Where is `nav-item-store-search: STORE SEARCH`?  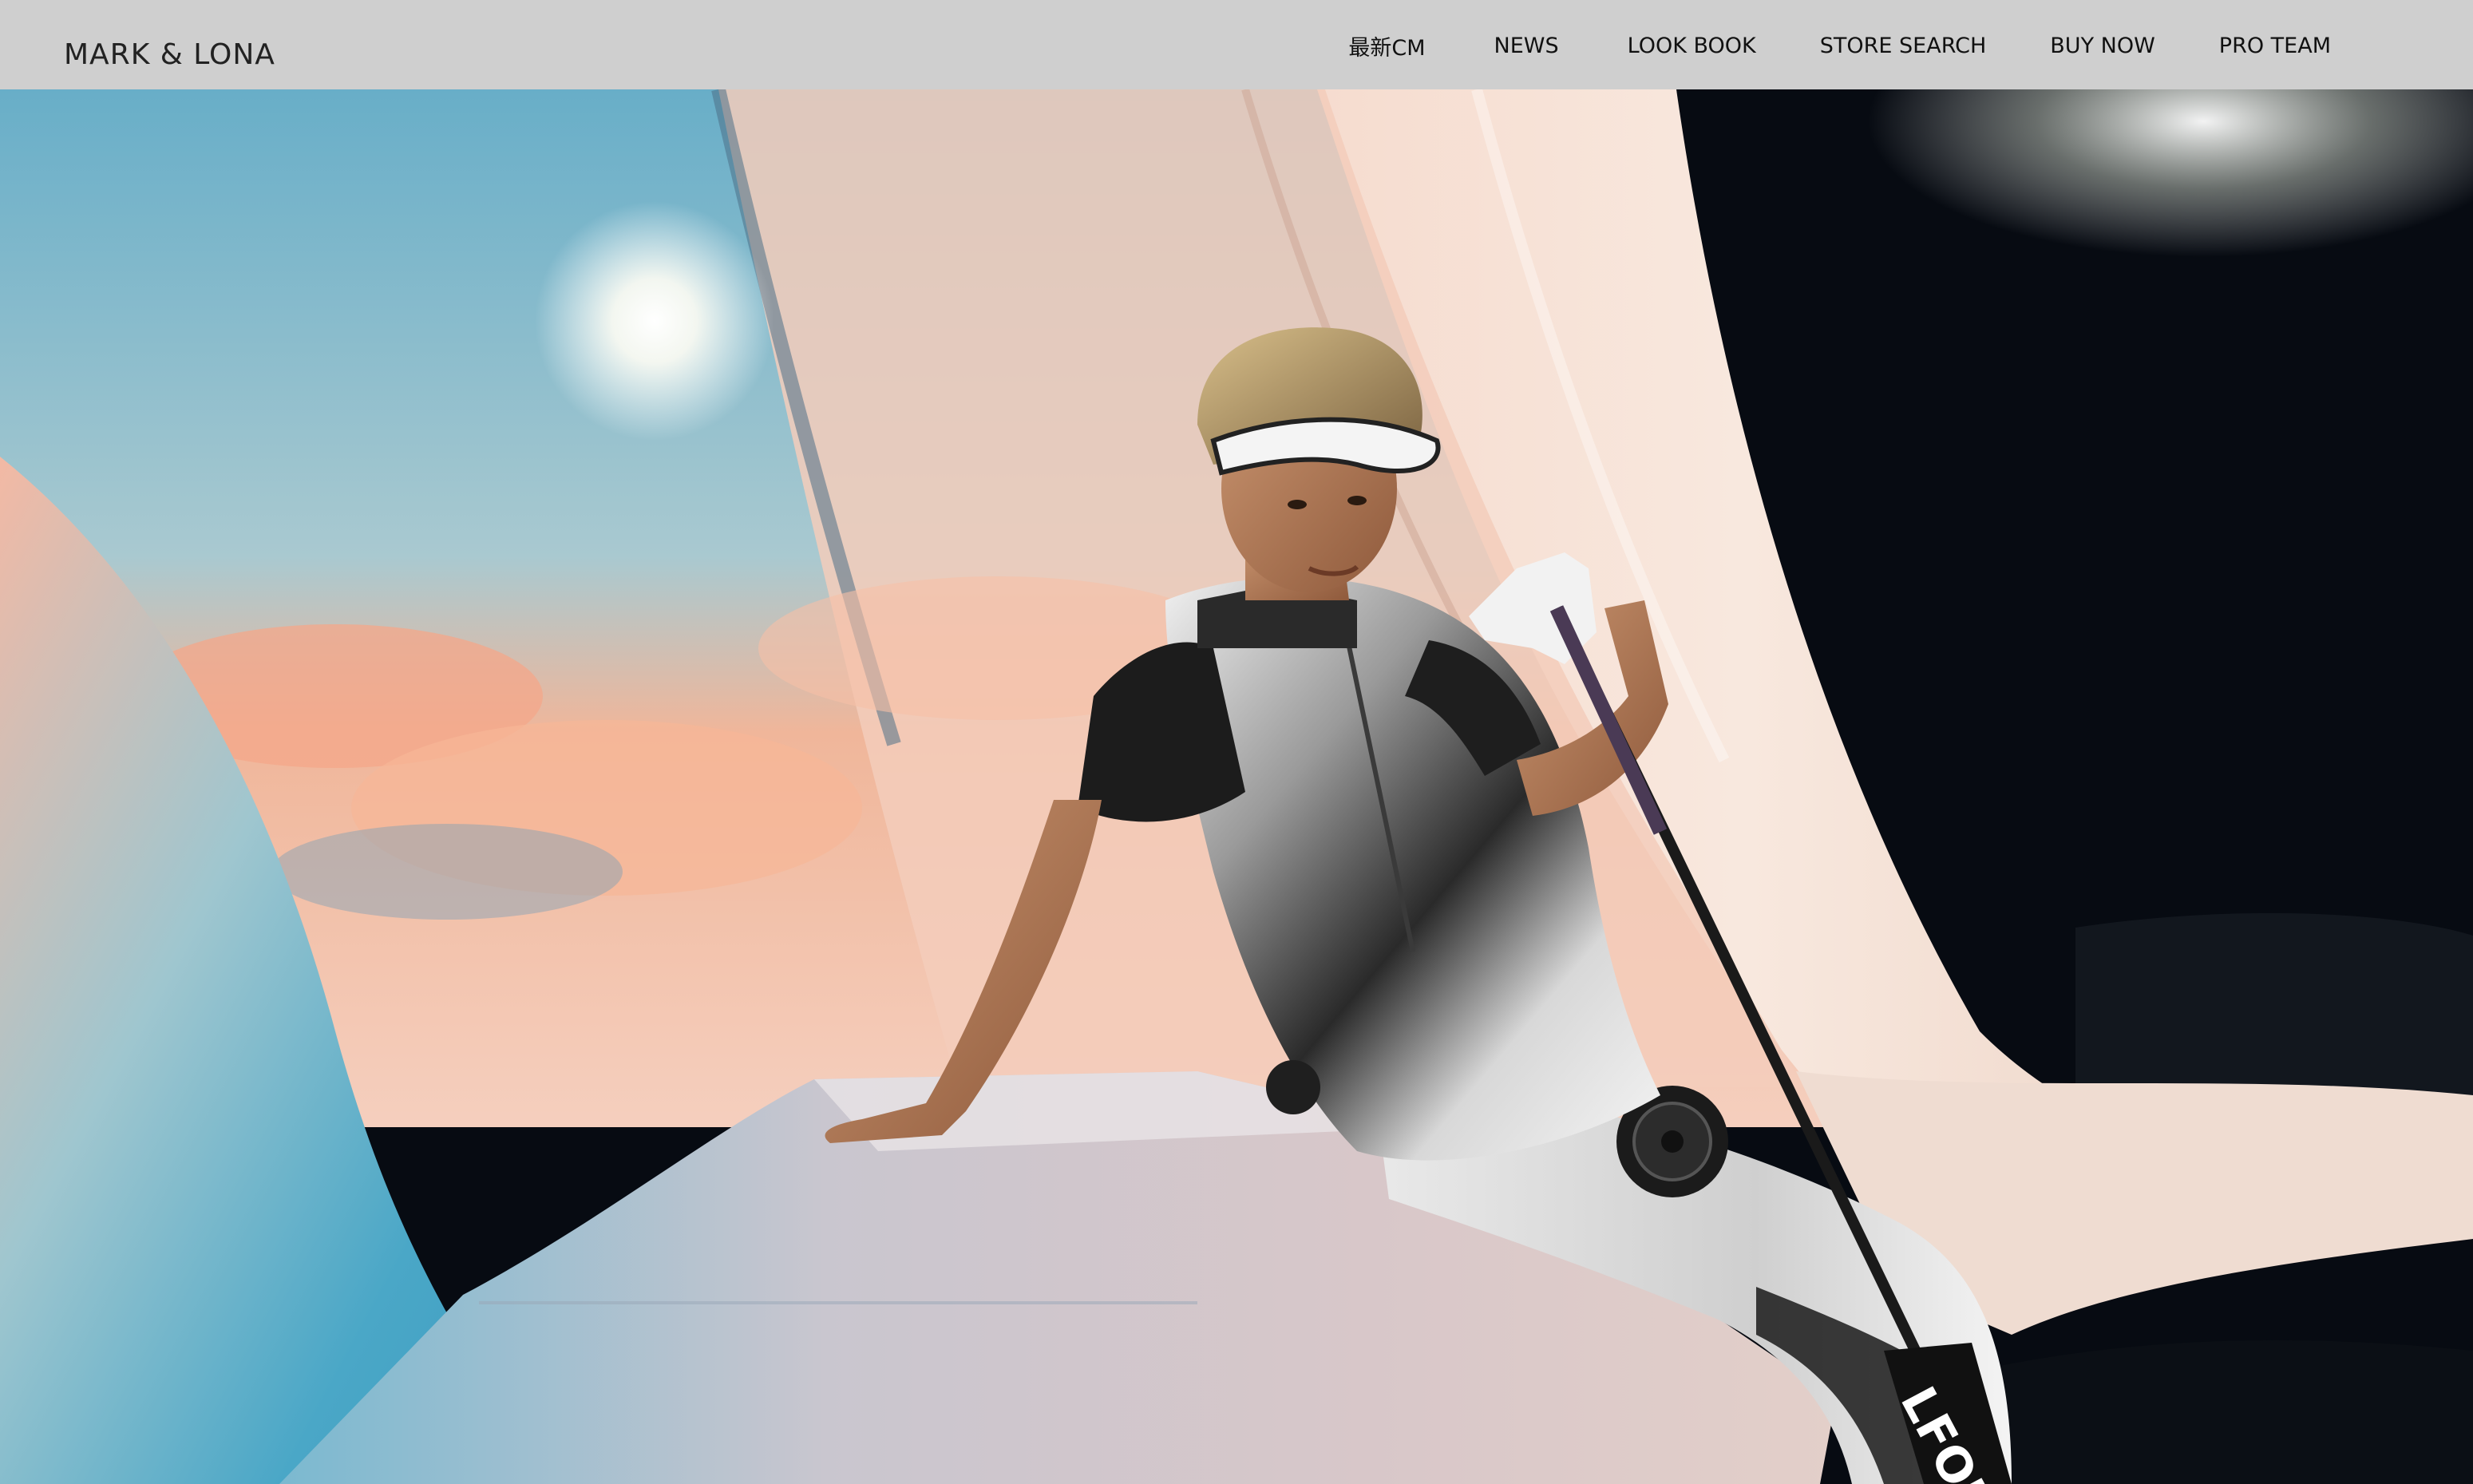
nav-item-store-search: STORE SEARCH is located at coordinates (1904, 45).